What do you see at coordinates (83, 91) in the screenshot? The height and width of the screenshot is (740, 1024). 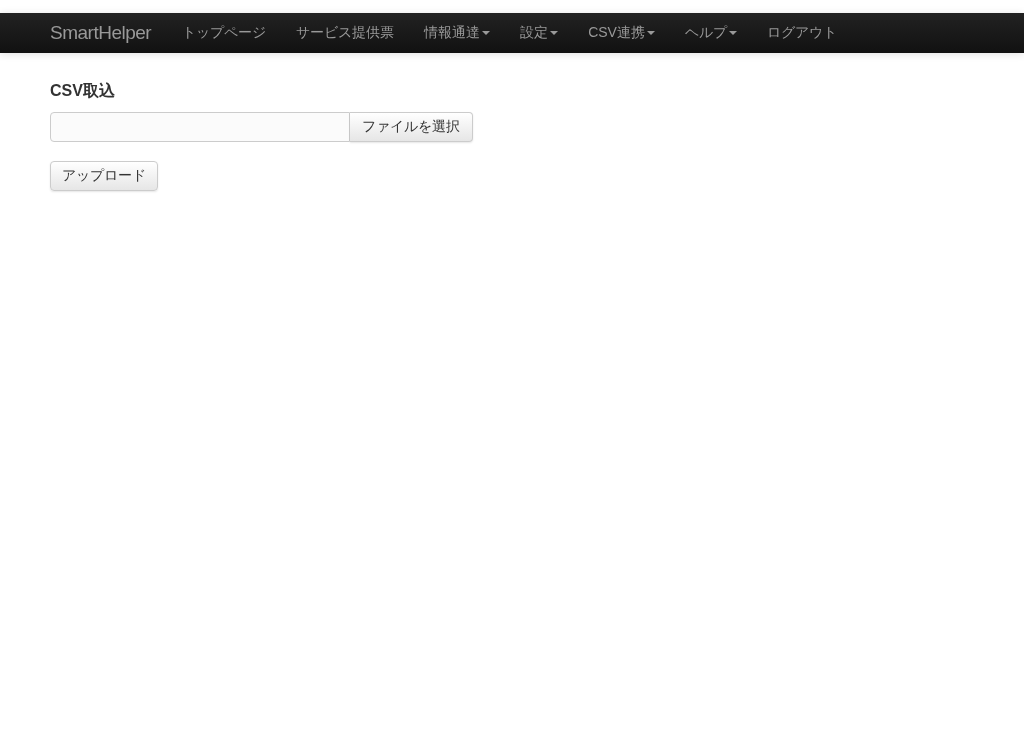 I see `section-heading: CSV取込` at bounding box center [83, 91].